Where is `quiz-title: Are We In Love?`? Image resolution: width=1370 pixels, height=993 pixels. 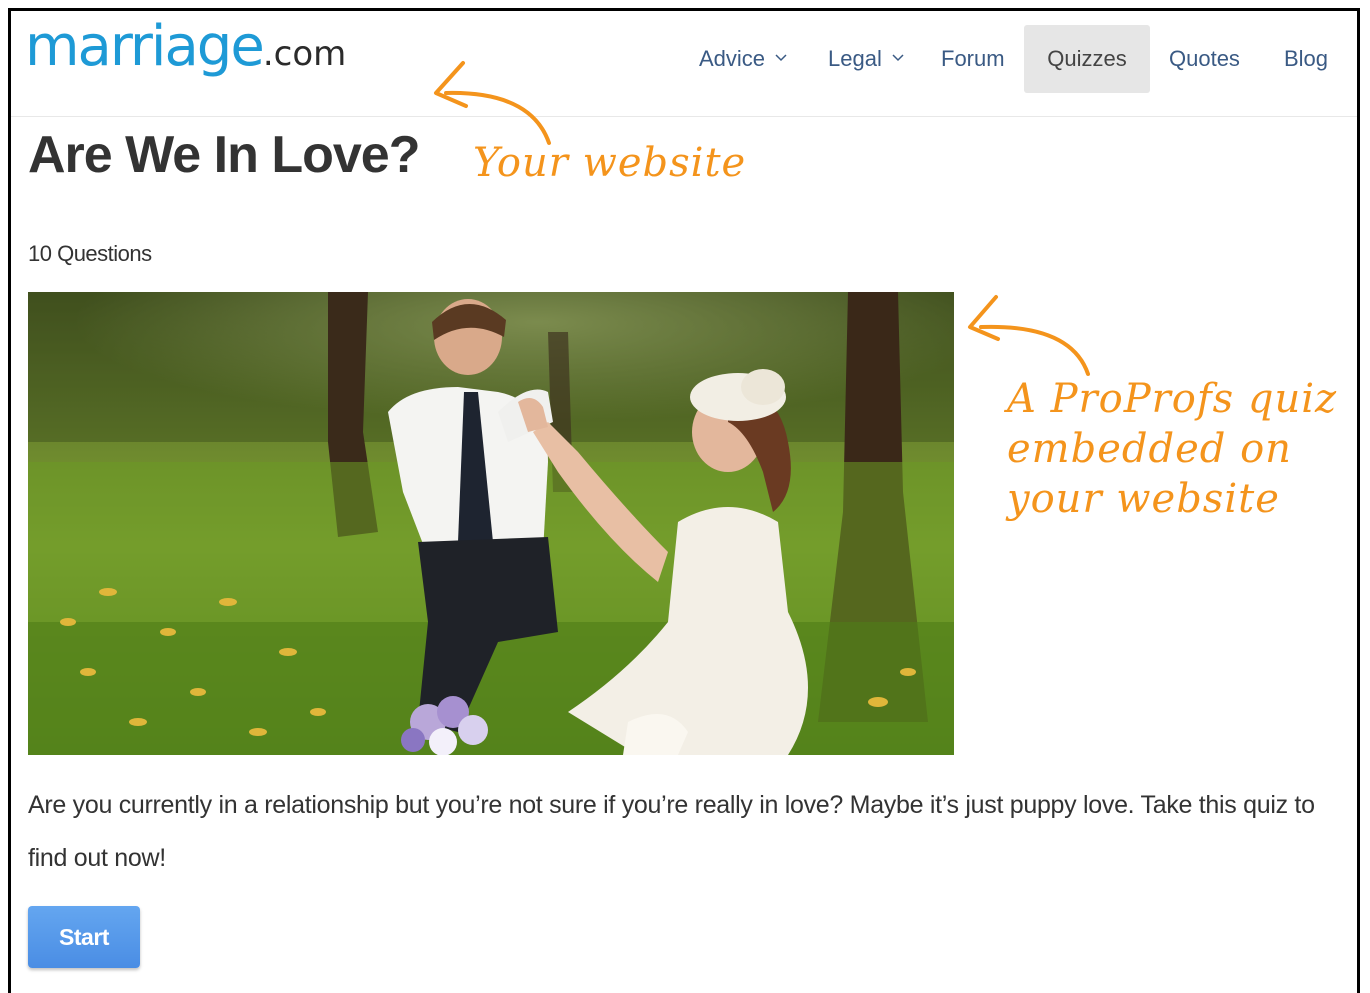
quiz-title: Are We In Love? is located at coordinates (224, 155).